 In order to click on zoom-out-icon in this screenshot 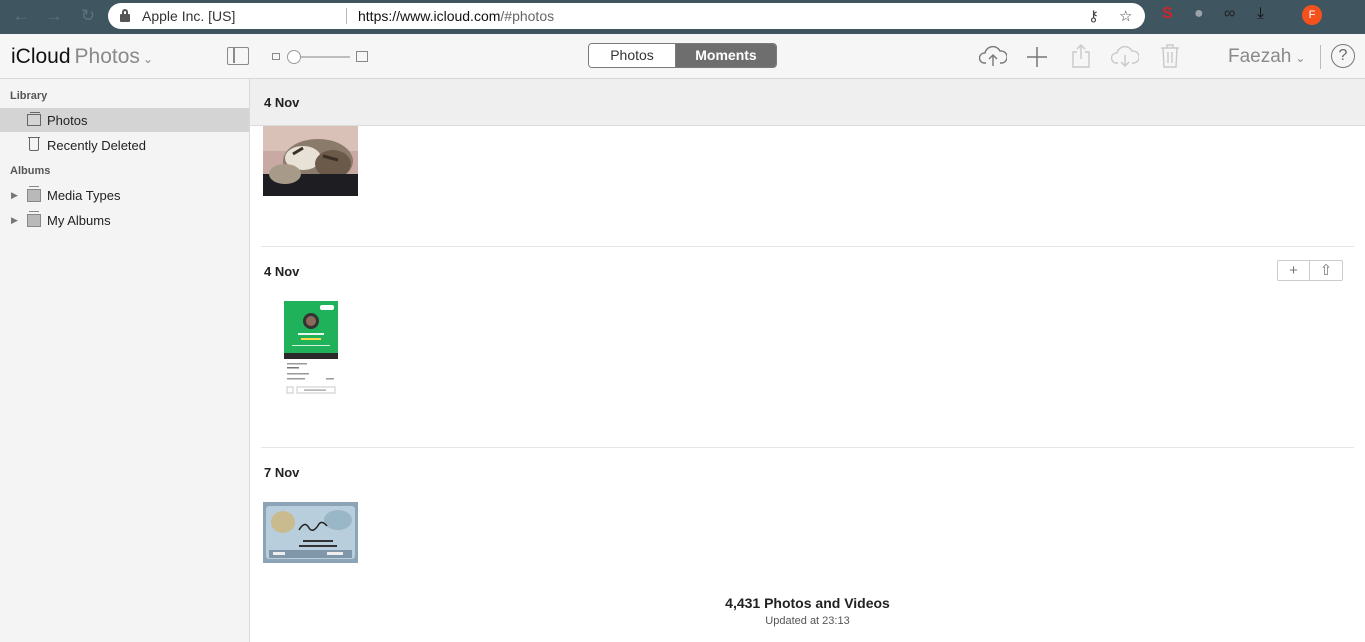, I will do `click(276, 56)`.